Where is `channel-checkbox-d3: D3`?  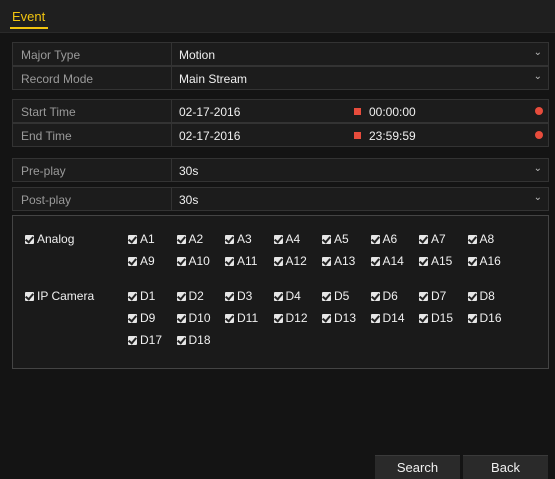
channel-checkbox-d3: D3 is located at coordinates (238, 296).